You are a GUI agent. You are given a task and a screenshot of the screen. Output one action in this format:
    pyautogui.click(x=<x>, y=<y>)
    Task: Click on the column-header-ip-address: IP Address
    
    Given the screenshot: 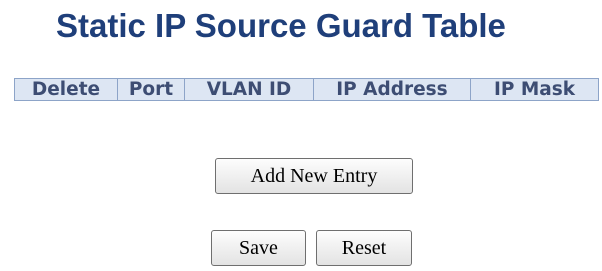 What is the action you would take?
    pyautogui.click(x=392, y=89)
    